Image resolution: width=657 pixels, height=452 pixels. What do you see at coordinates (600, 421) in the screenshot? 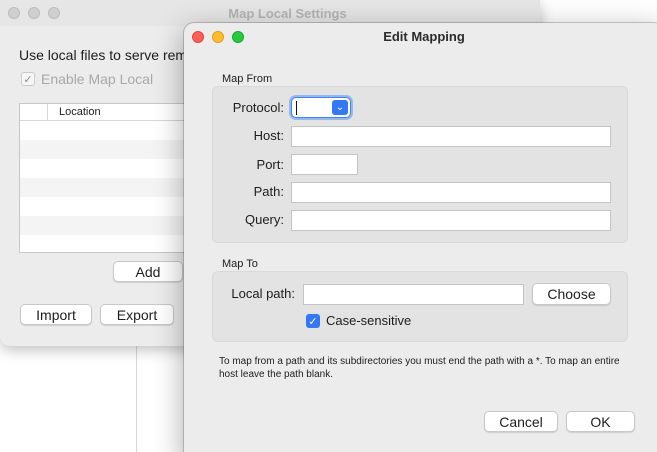
I see `ok-button: OK` at bounding box center [600, 421].